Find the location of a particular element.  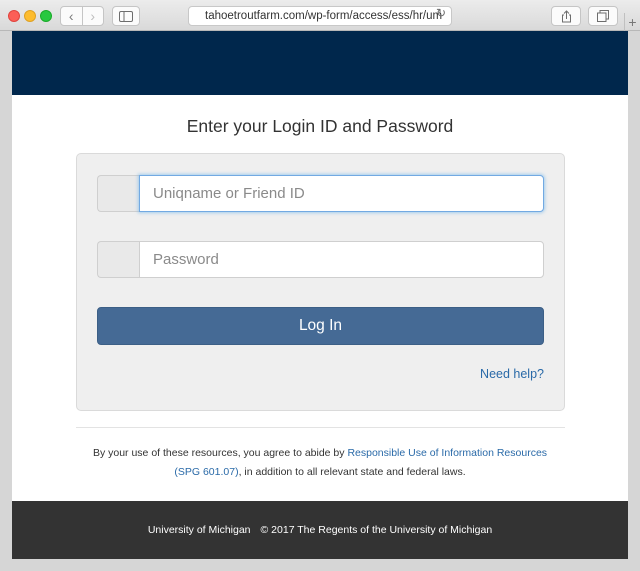

password-addon is located at coordinates (118, 259).